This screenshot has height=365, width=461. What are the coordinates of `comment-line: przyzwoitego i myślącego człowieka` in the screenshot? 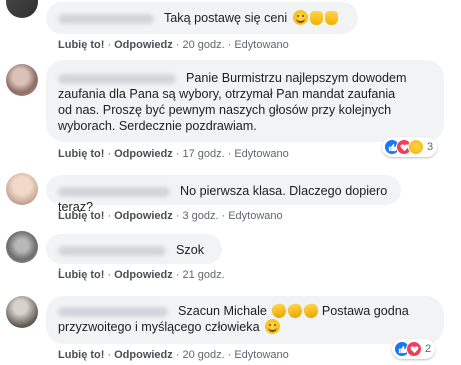 It's located at (245, 327).